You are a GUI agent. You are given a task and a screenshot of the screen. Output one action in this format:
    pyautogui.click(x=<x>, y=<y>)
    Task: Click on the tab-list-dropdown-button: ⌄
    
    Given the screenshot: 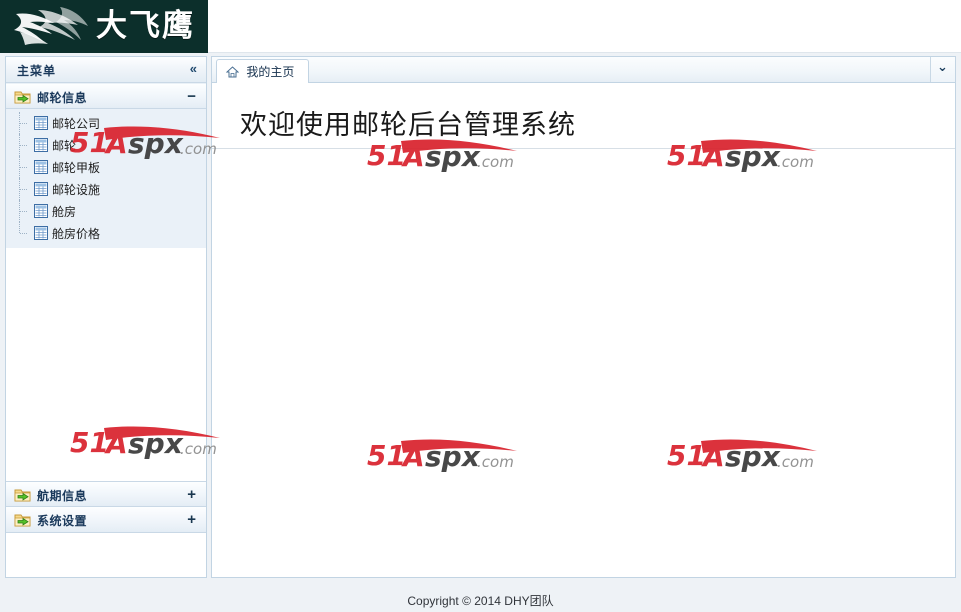 What is the action you would take?
    pyautogui.click(x=942, y=69)
    